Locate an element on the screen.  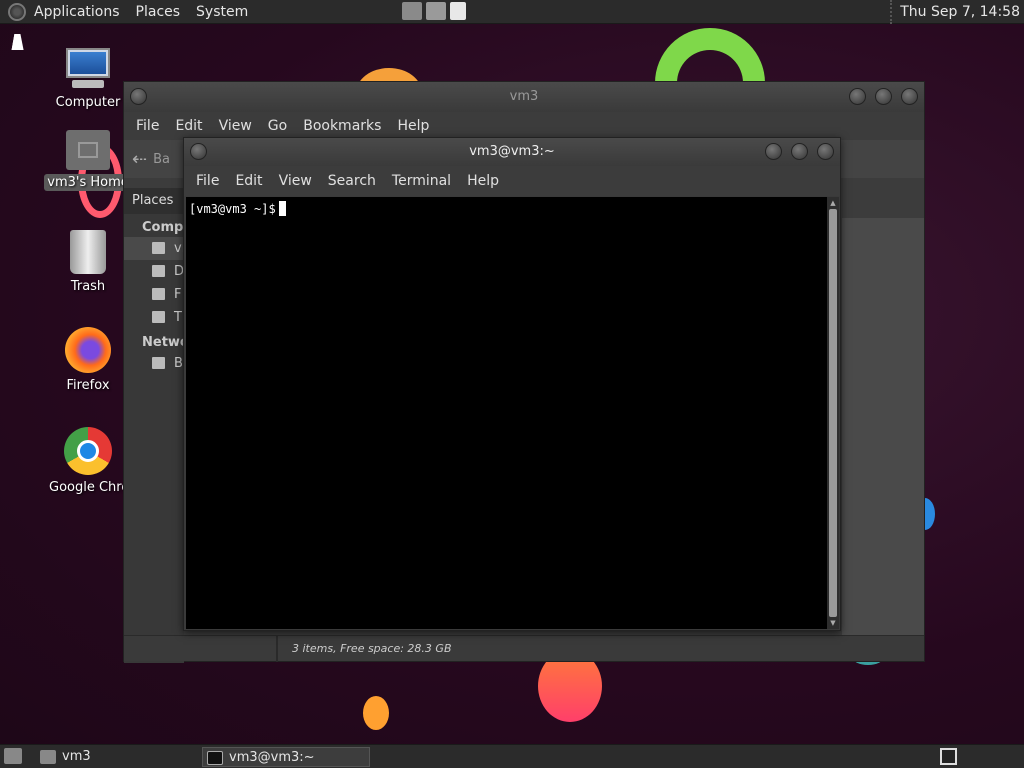
terminal-icon is located at coordinates (215, 758).